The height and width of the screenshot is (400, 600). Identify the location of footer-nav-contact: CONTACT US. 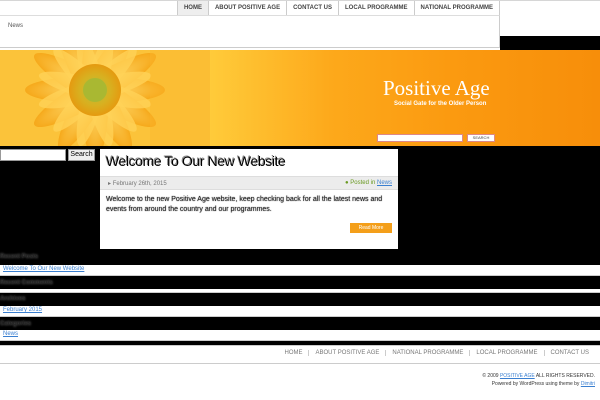
(569, 353).